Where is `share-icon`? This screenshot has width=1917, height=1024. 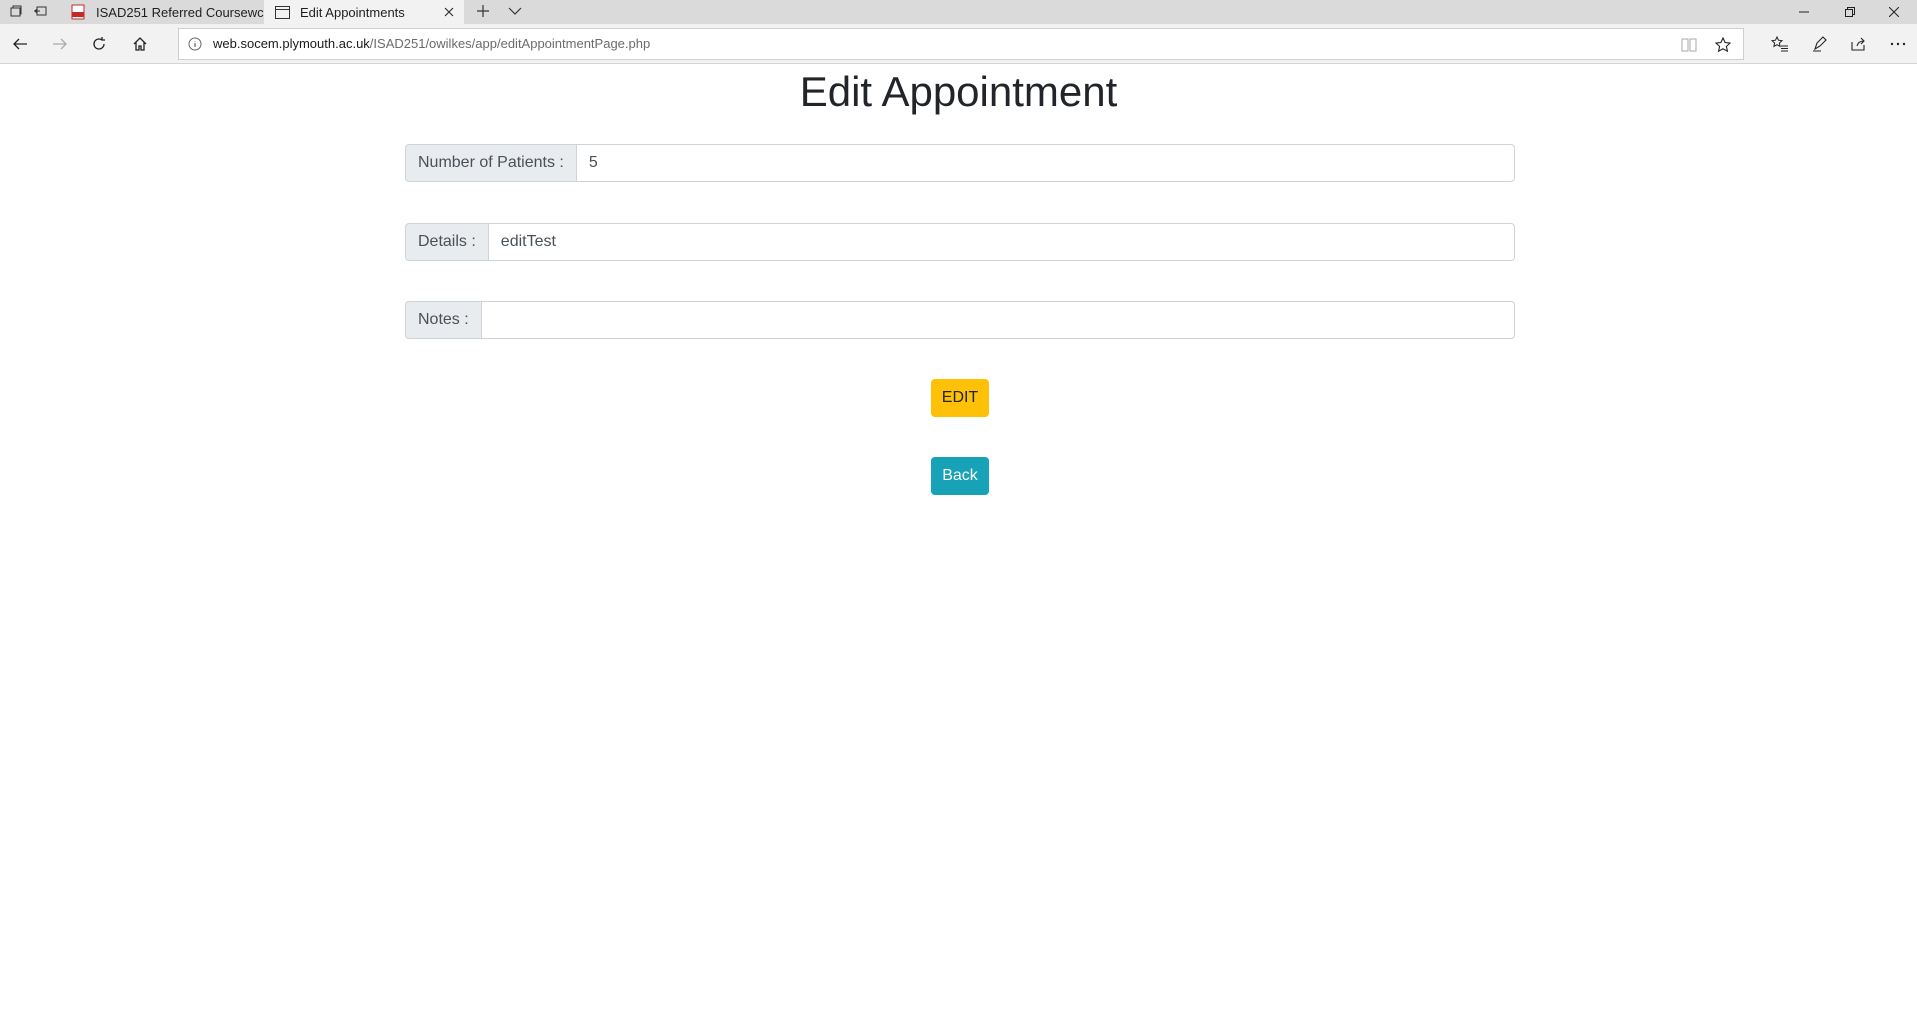 share-icon is located at coordinates (1858, 44).